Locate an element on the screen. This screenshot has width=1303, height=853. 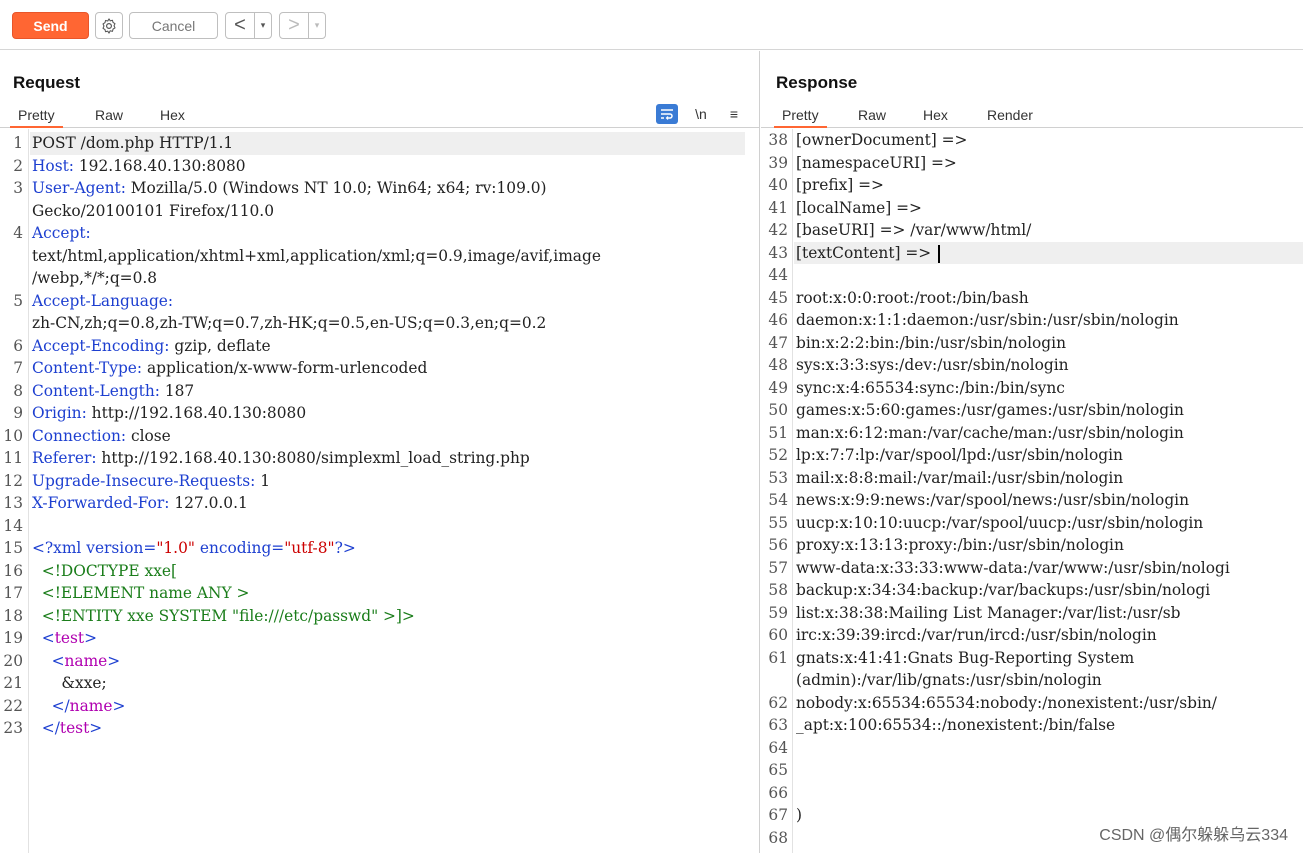
xml-token: <!DOCTYPE xxe[ is located at coordinates (109, 570).